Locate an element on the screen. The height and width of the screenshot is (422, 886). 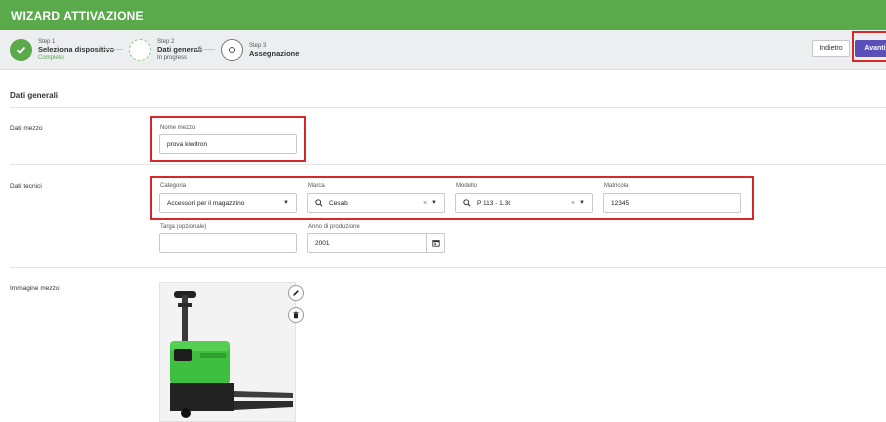
trash-icon is located at coordinates (296, 315).